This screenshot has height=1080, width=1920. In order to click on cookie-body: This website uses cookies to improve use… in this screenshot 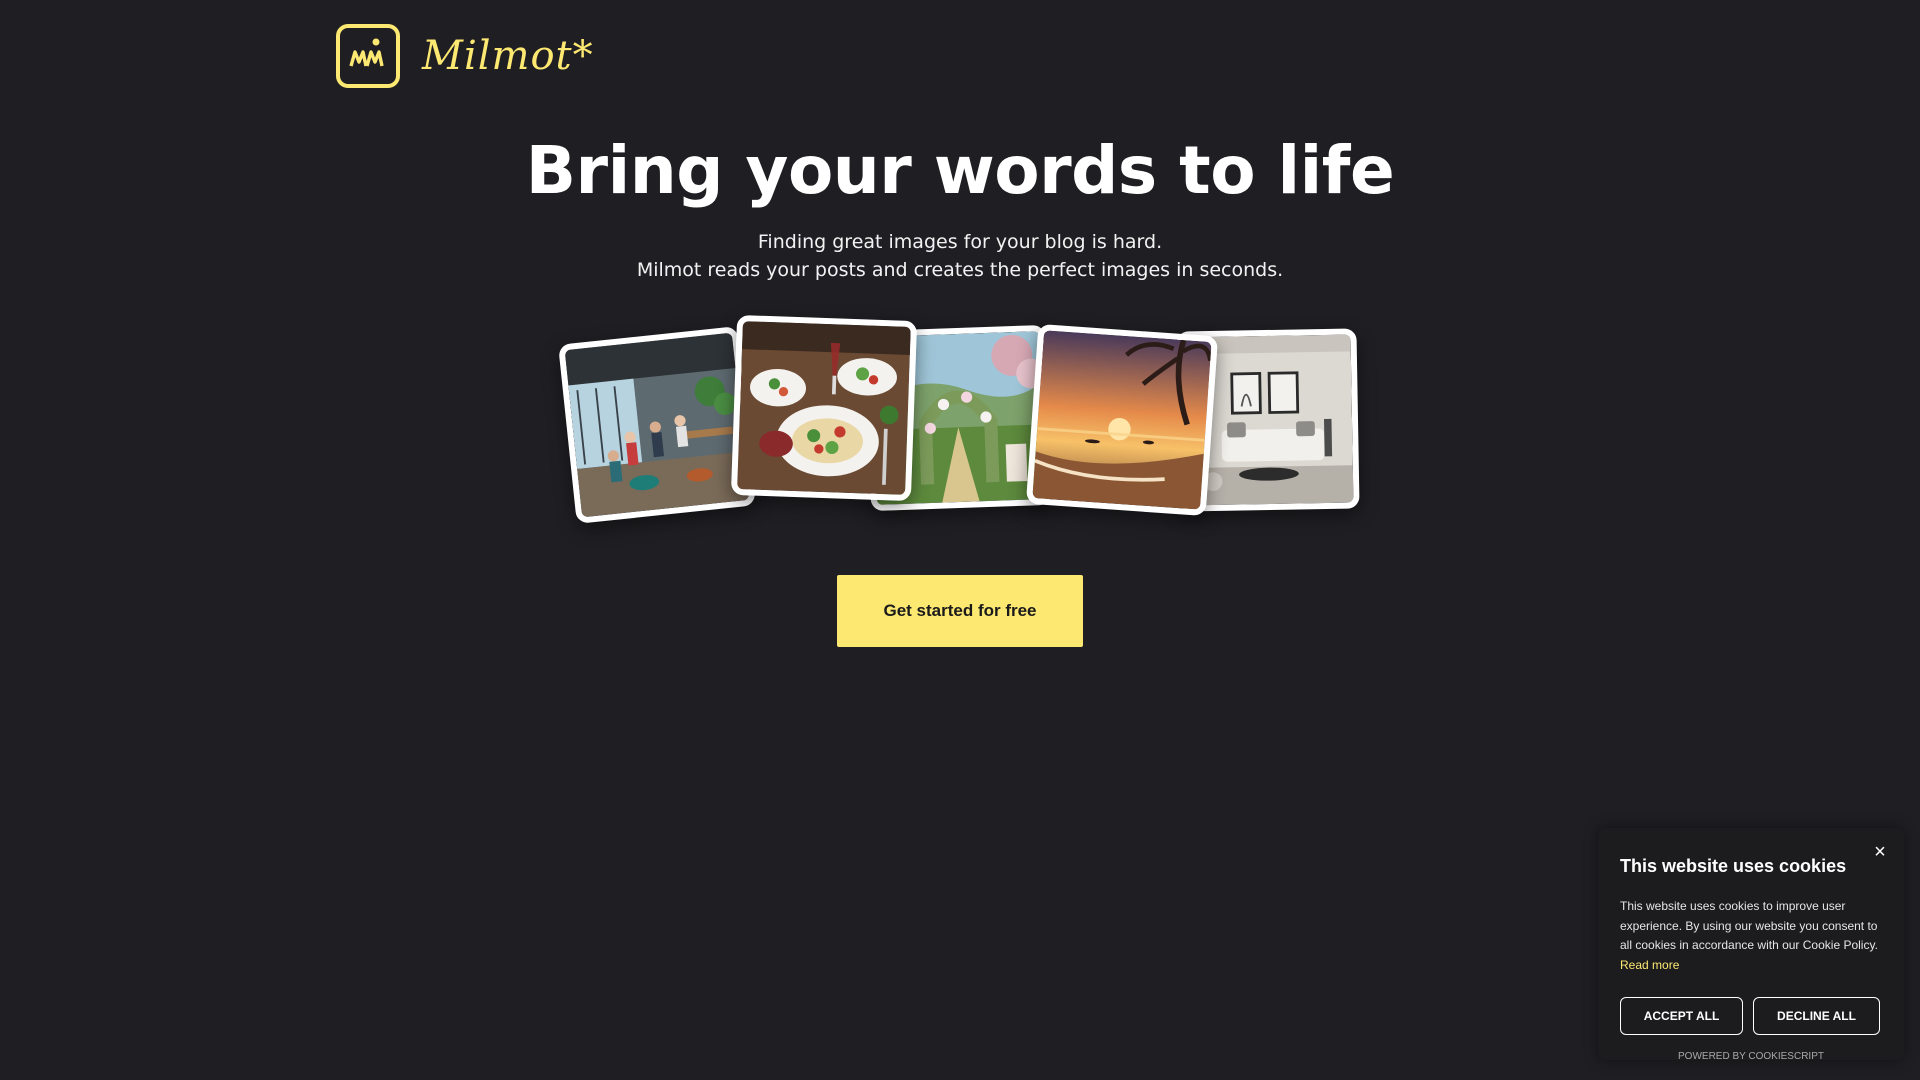, I will do `click(1751, 936)`.